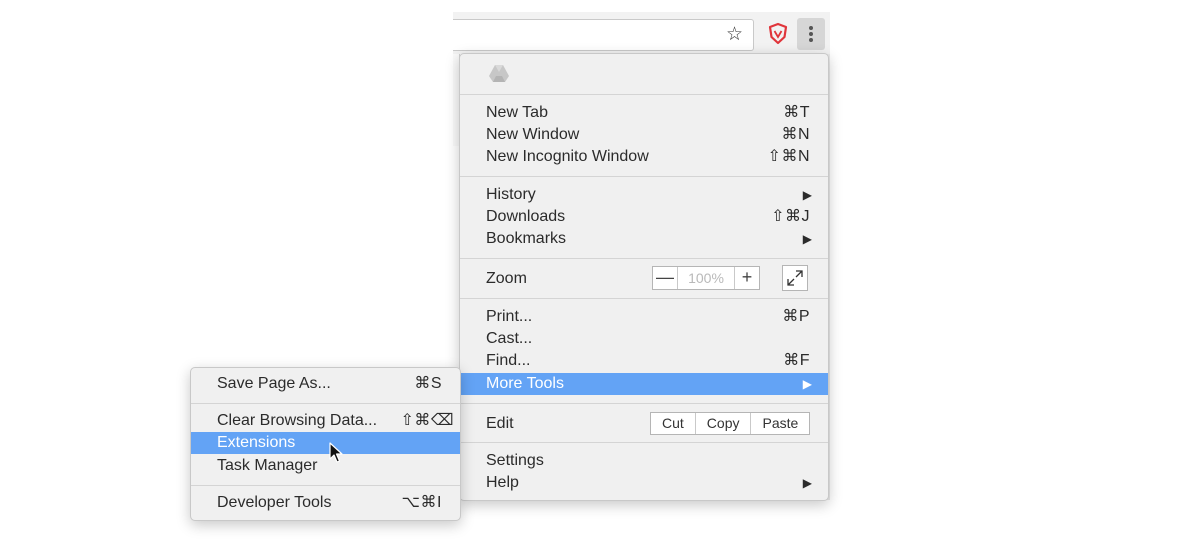 The width and height of the screenshot is (1200, 551). Describe the element at coordinates (795, 134) in the screenshot. I see `shortcut-label: ⌘N` at that location.